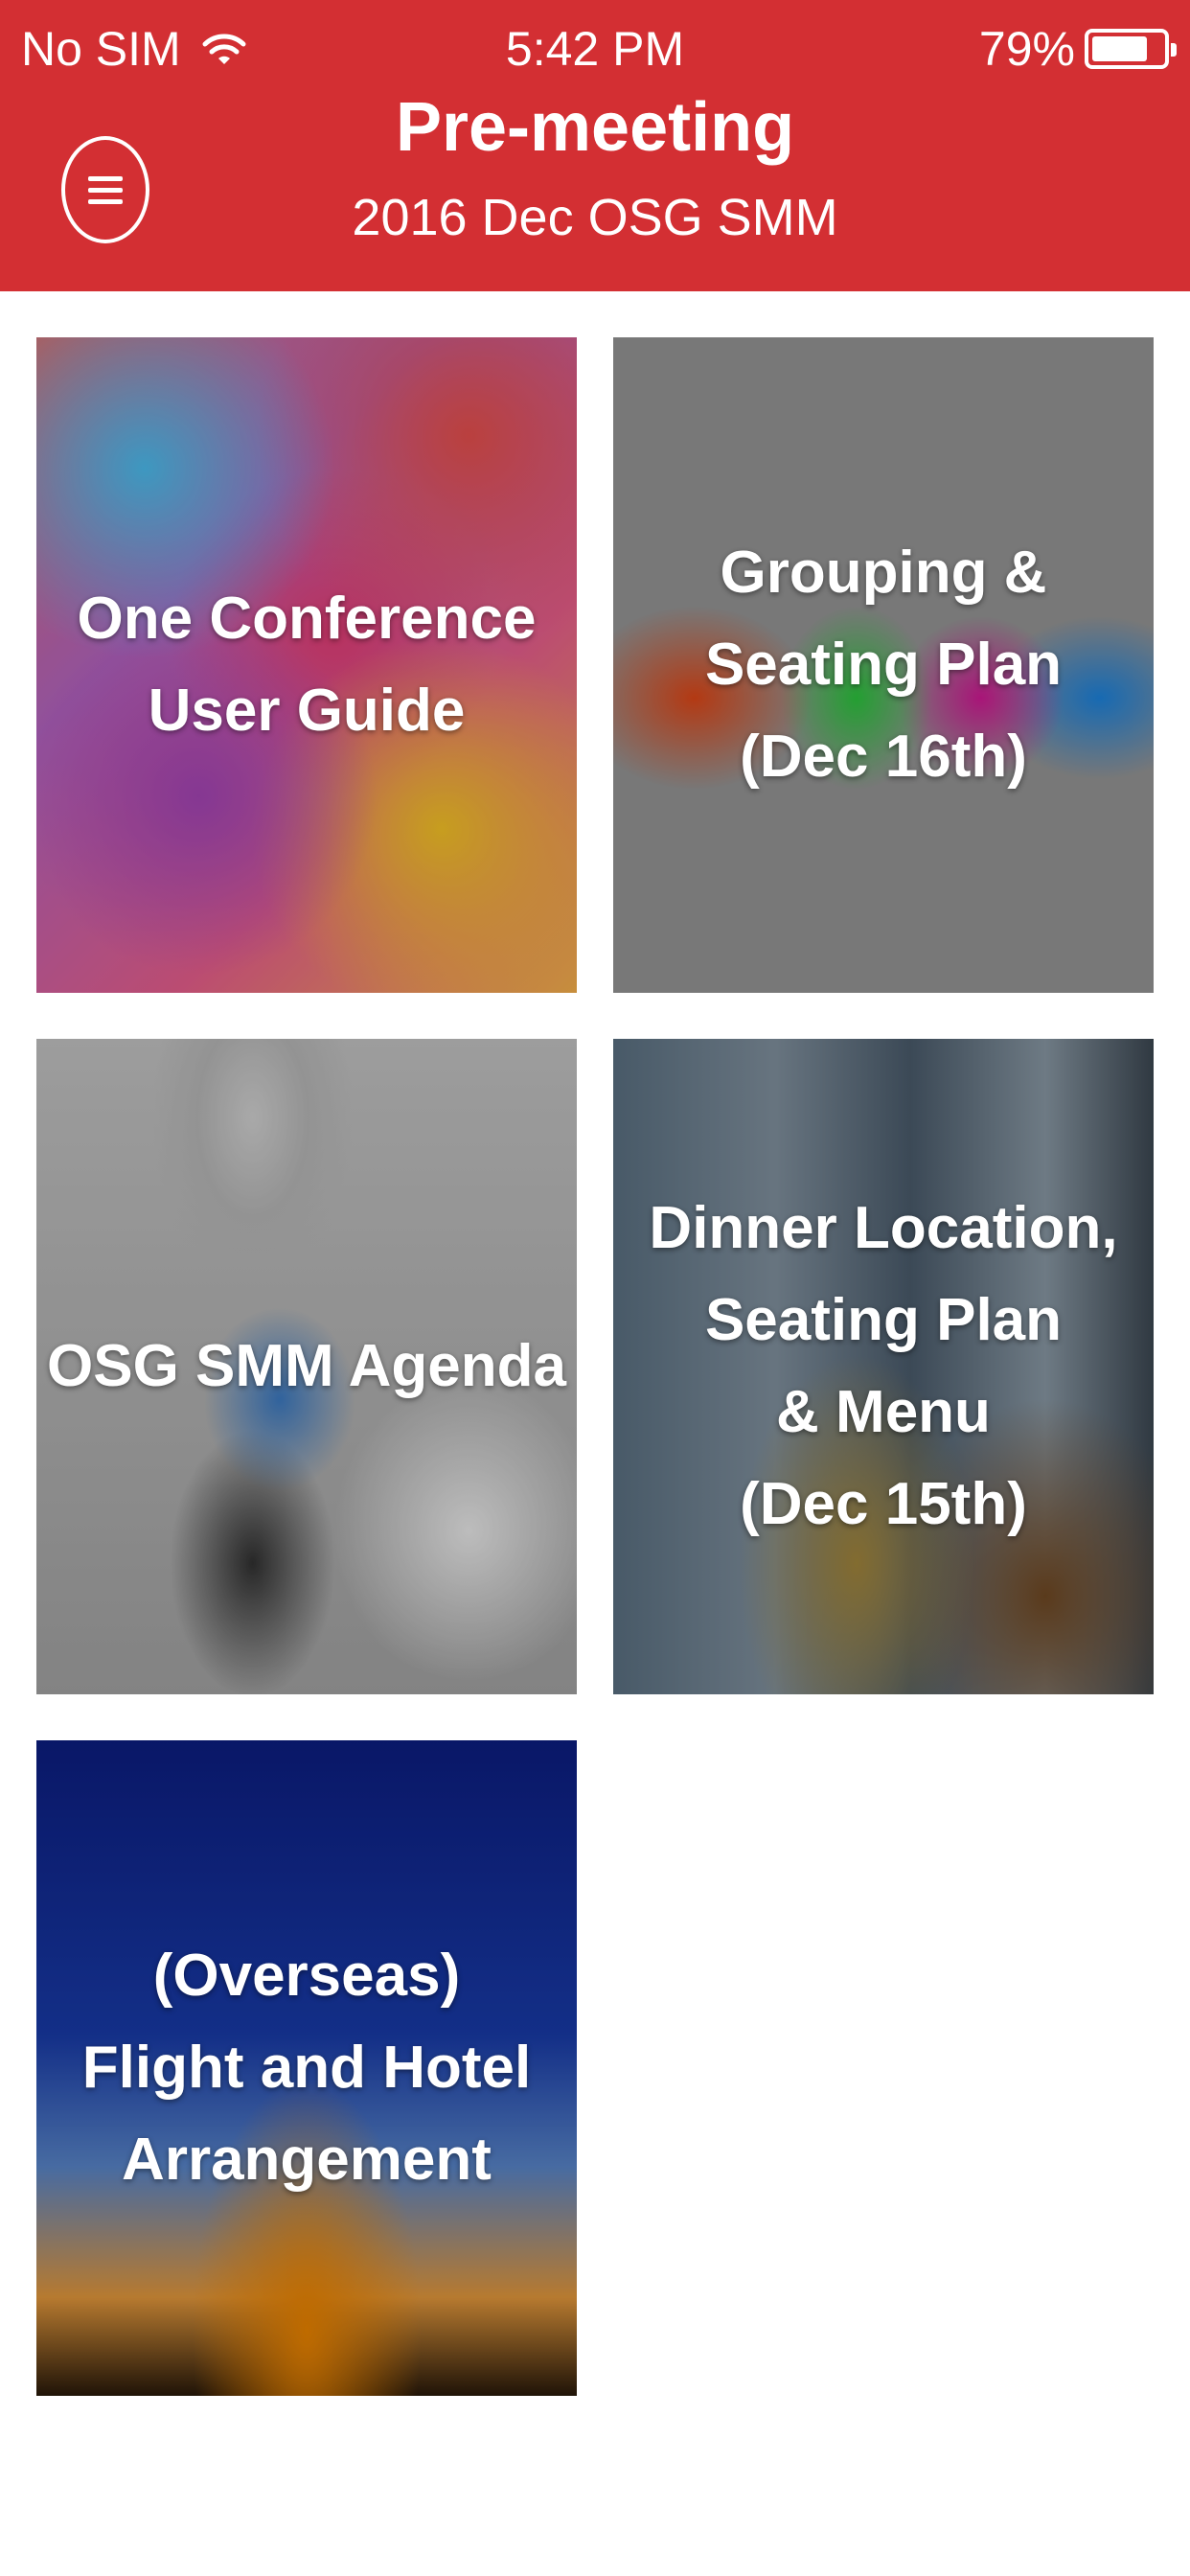 The height and width of the screenshot is (2576, 1190). I want to click on tile-grouping-seating-plan: Grouping & Seating Plan (Dec 16th), so click(884, 665).